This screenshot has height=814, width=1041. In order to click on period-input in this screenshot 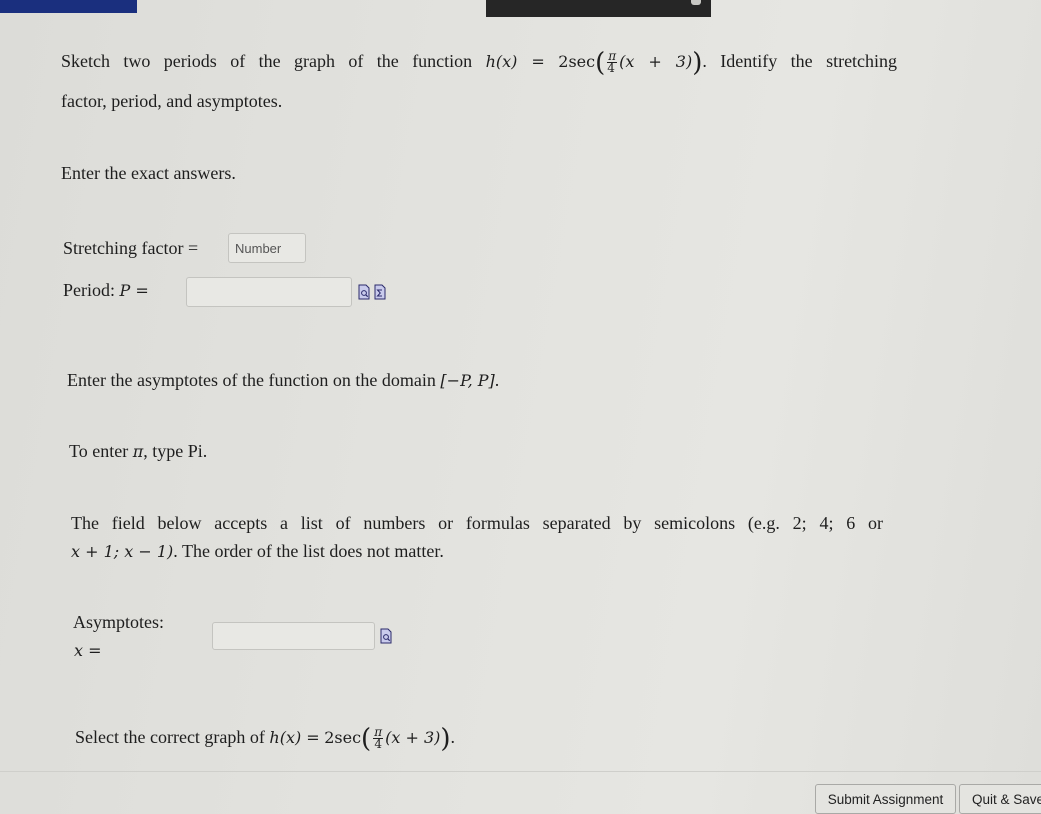, I will do `click(269, 292)`.